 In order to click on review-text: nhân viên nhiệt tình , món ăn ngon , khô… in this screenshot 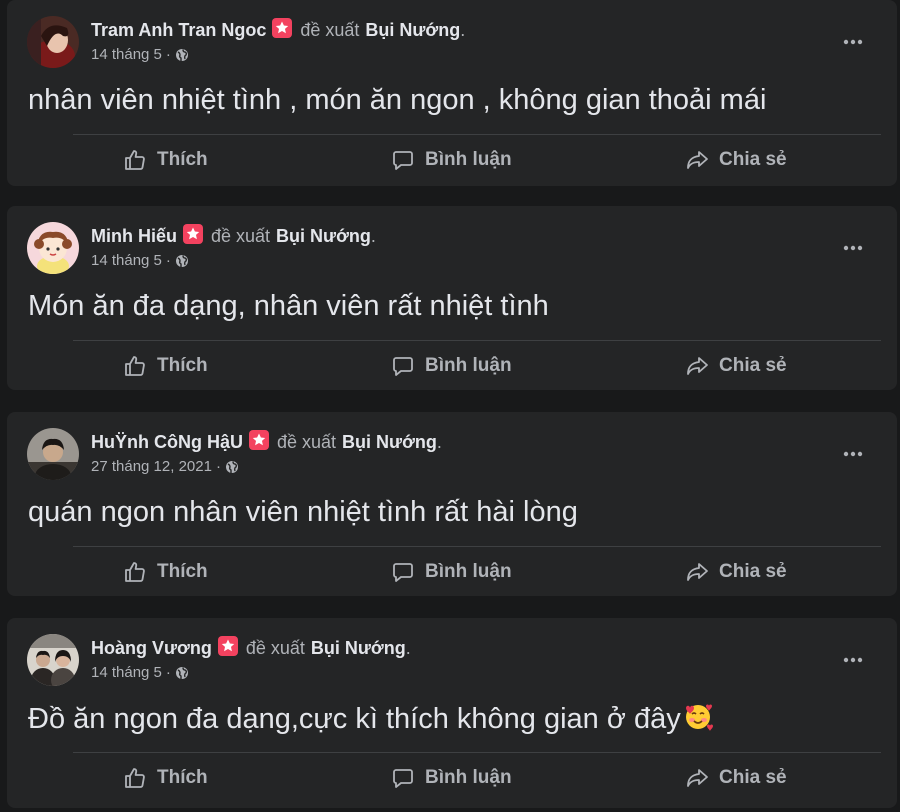, I will do `click(397, 100)`.